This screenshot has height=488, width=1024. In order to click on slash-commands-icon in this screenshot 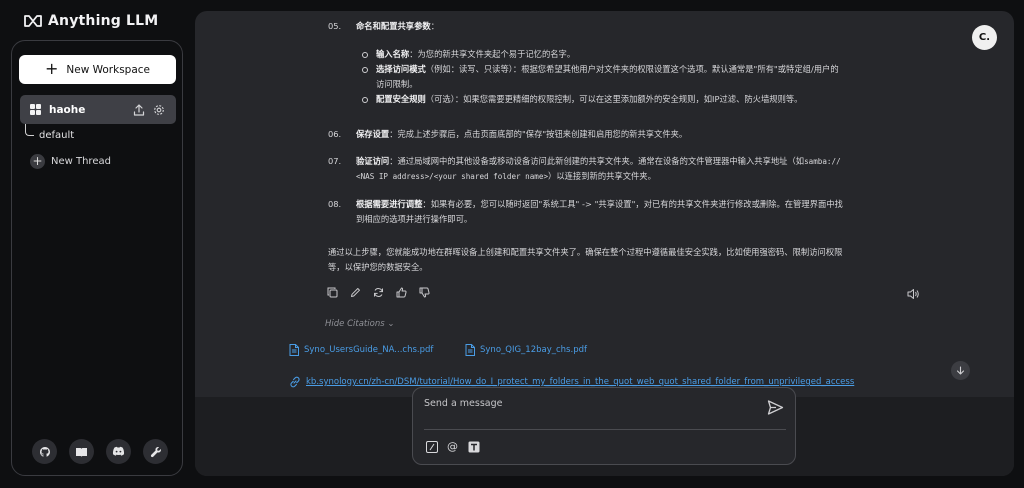, I will do `click(431, 446)`.